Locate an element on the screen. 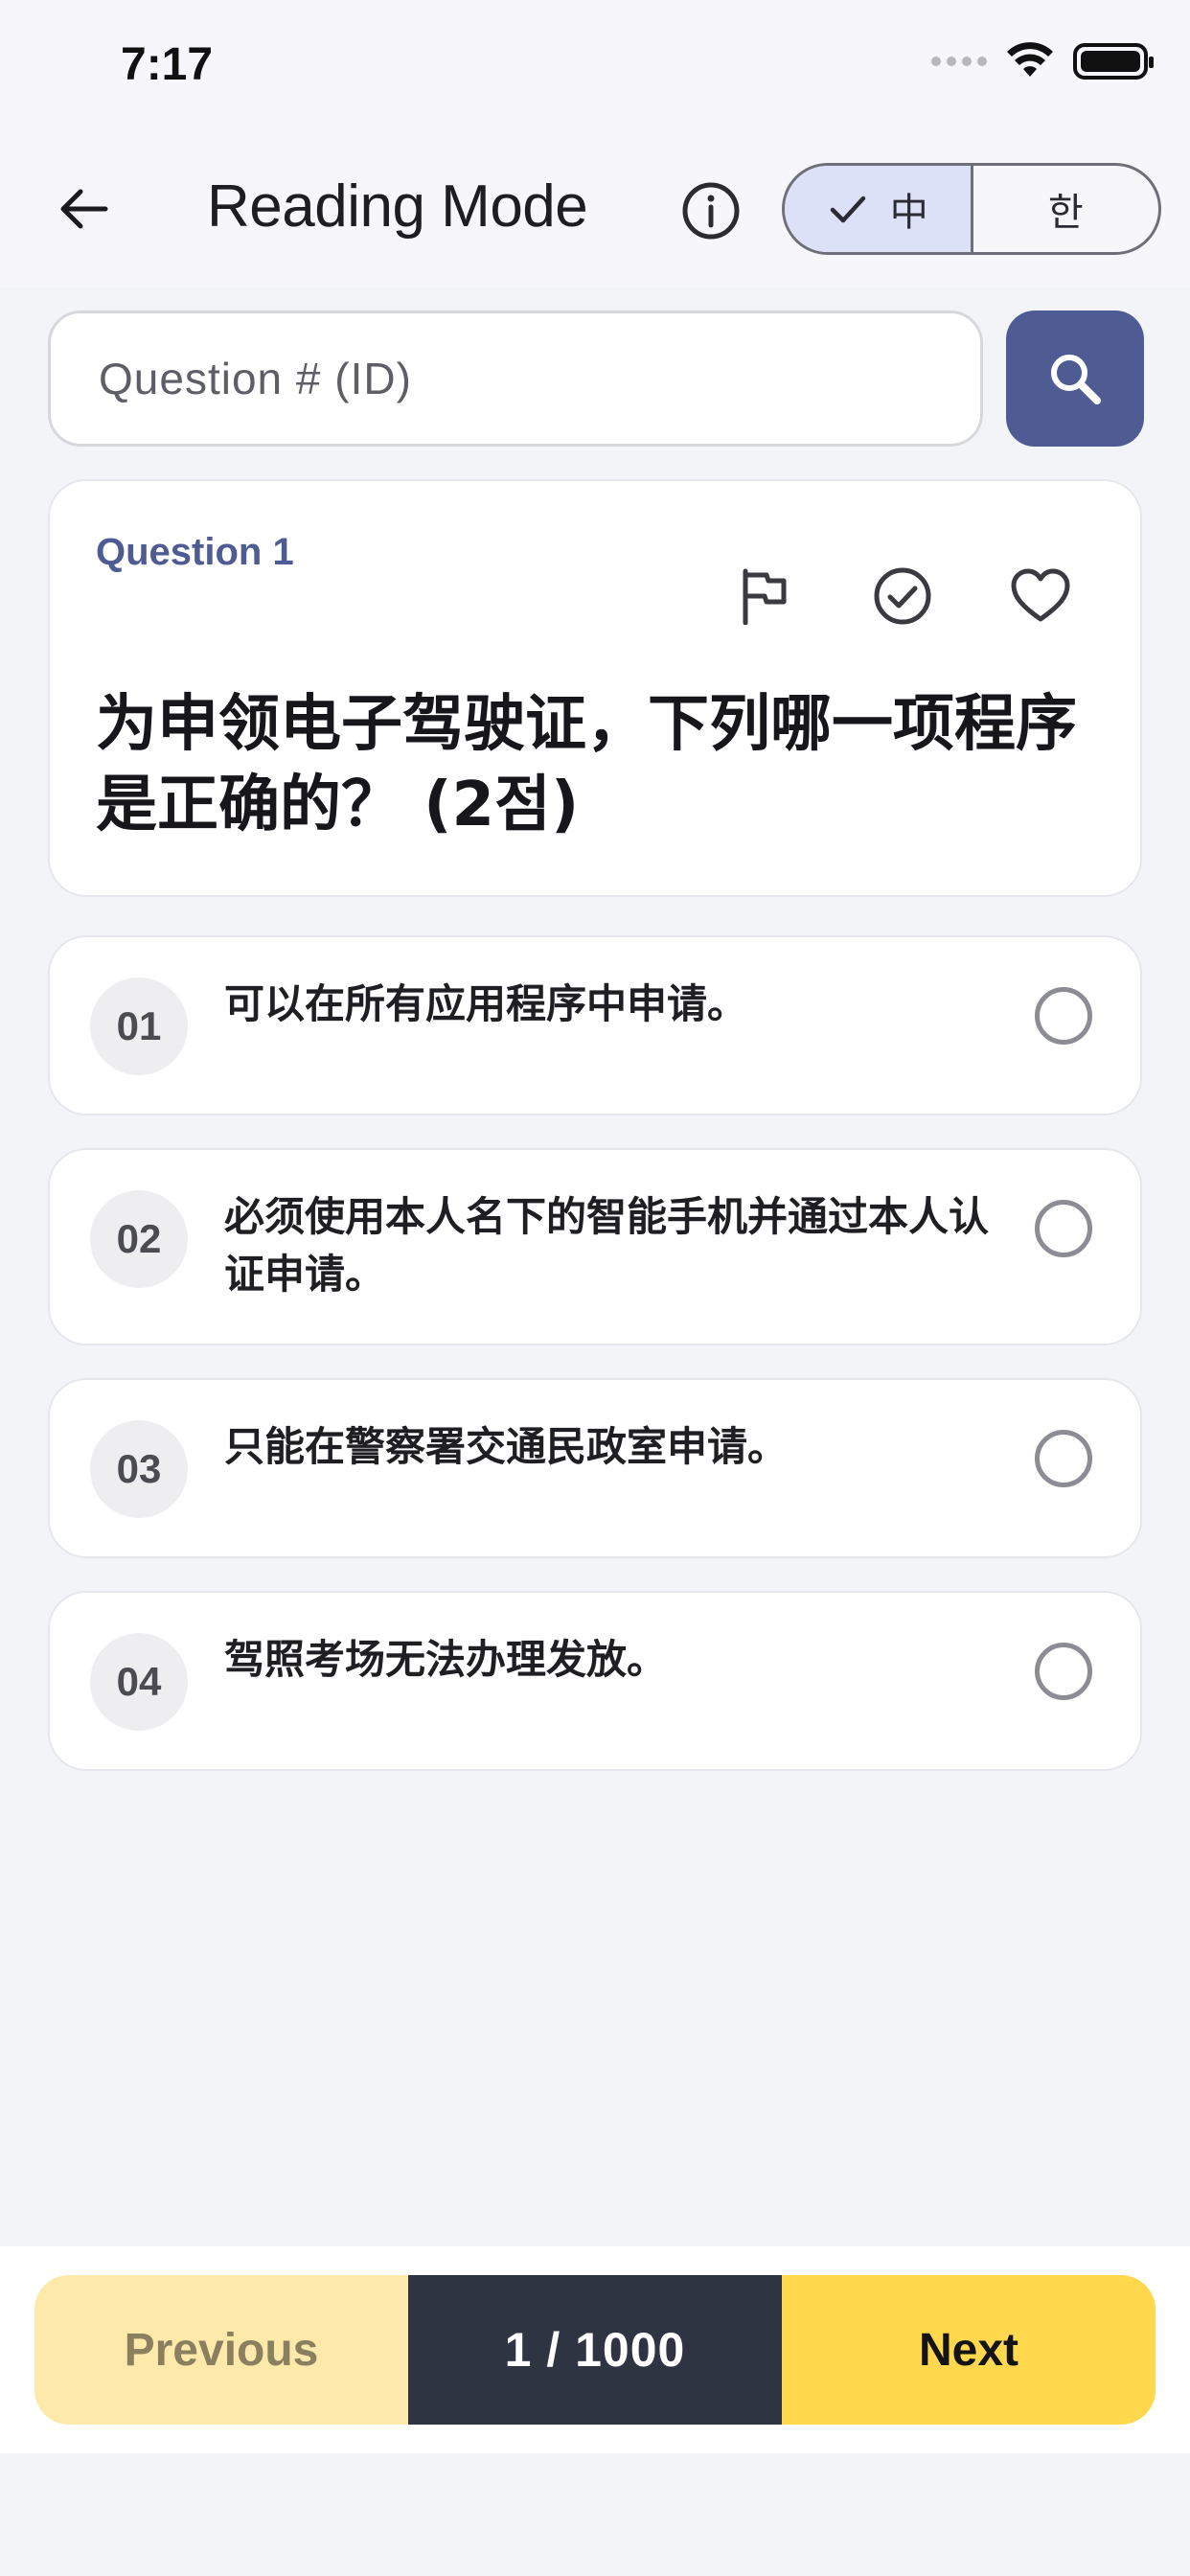 The width and height of the screenshot is (1190, 2576). nav-button-group: Previous 1 / 1000 Next is located at coordinates (595, 2350).